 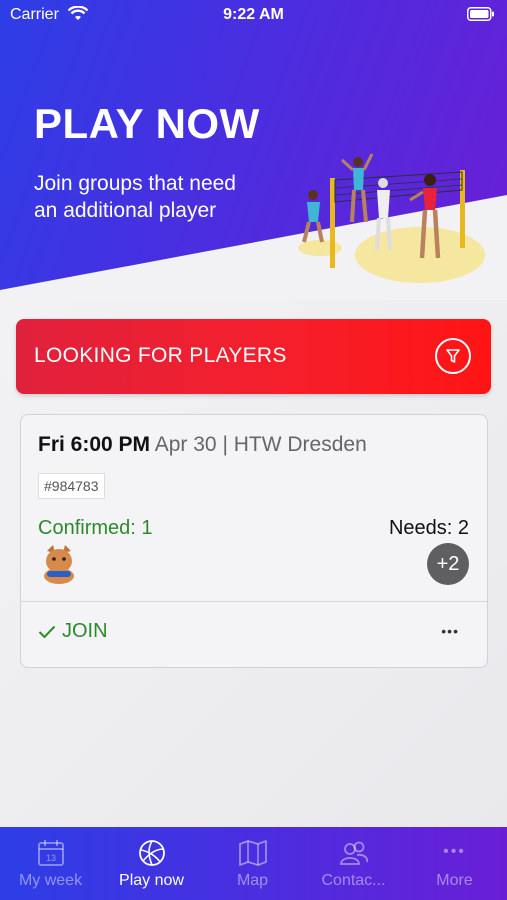 What do you see at coordinates (95, 528) in the screenshot?
I see `confirmed-count: Confirmed: 1` at bounding box center [95, 528].